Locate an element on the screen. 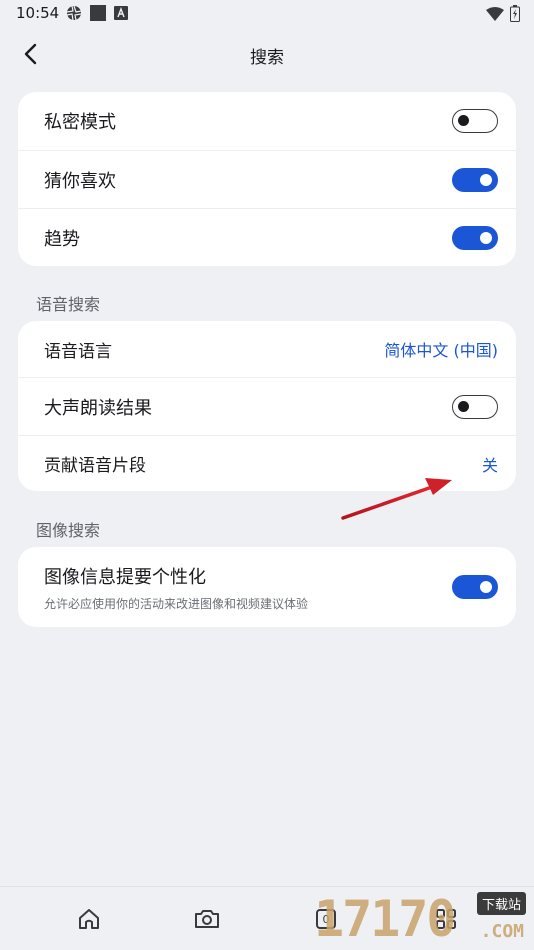 Image resolution: width=534 pixels, height=950 pixels. row-label: 语音语言 is located at coordinates (78, 351).